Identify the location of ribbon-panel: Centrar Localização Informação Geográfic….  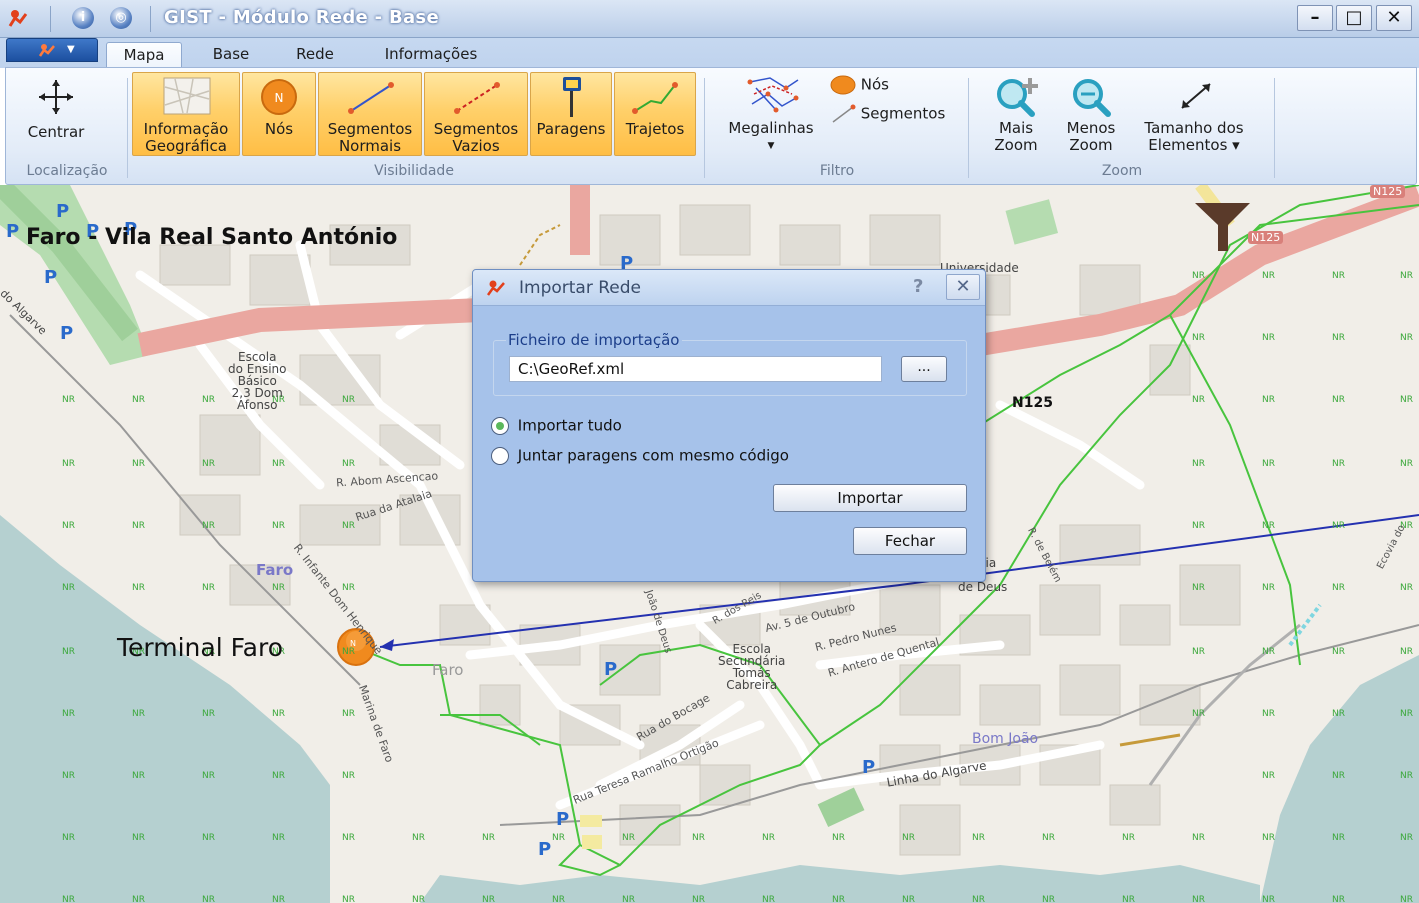
(711, 126).